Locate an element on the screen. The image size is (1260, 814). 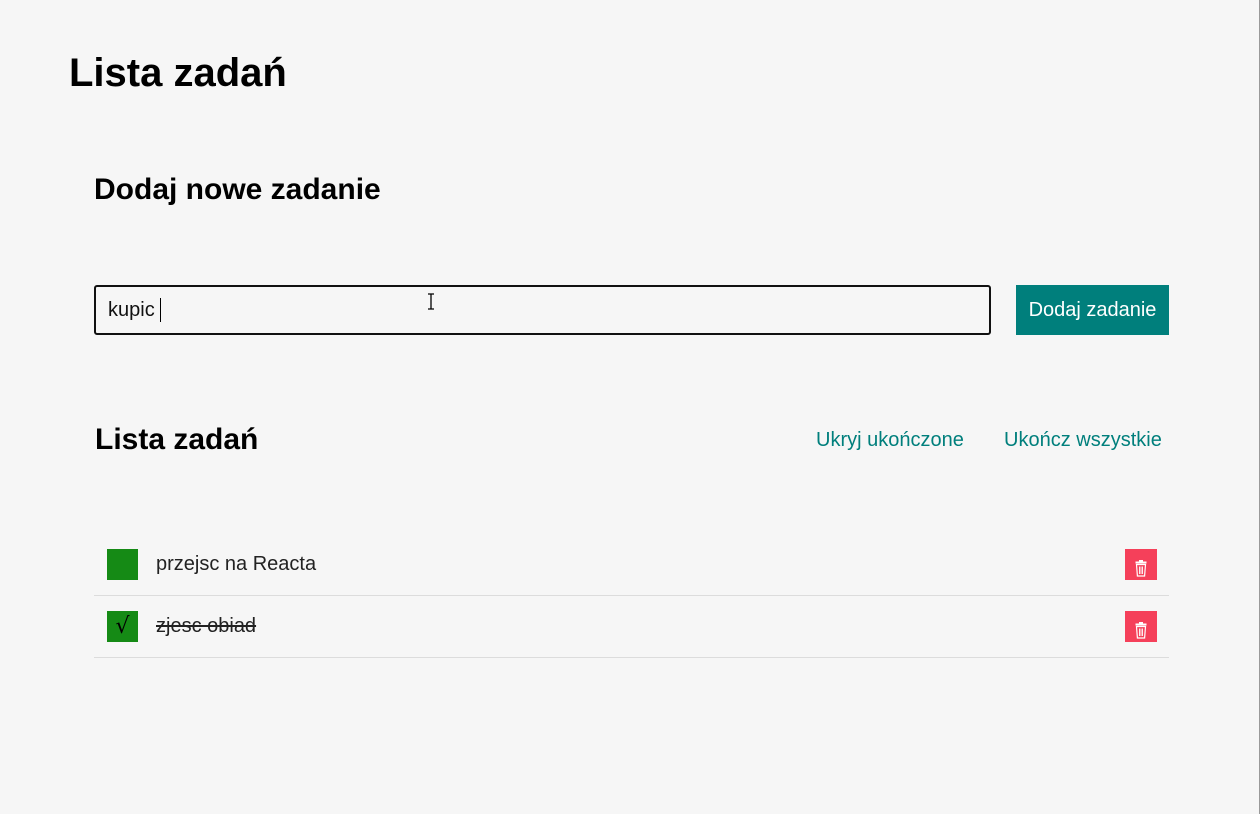
checkmark-icon: √ is located at coordinates (122, 626).